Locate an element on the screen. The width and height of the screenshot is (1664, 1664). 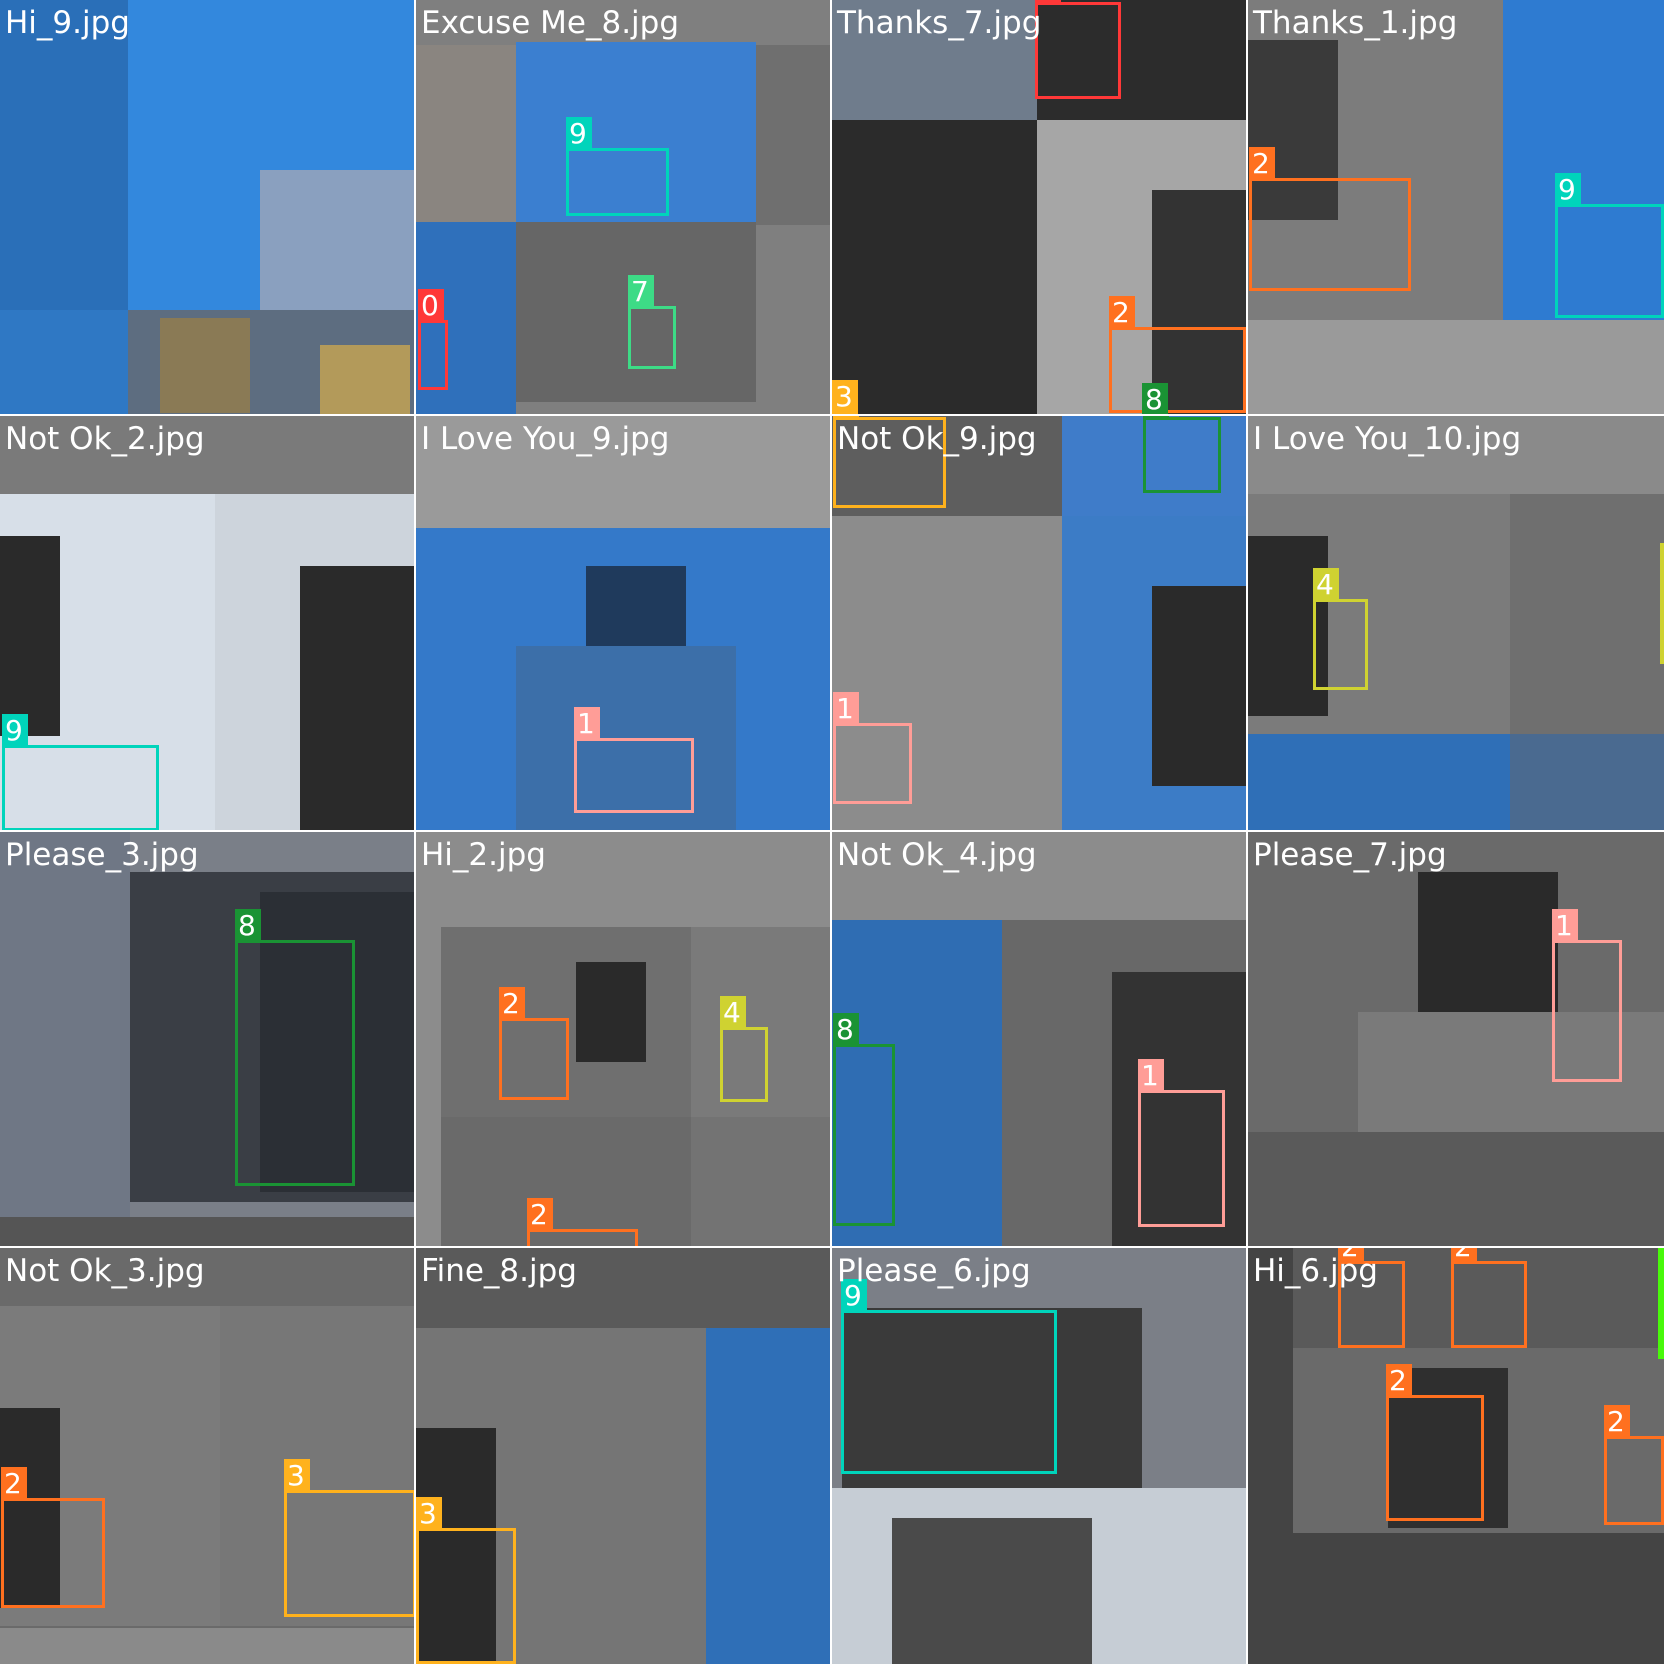
mosaic-tile: Not Ok_2.jpg 9 is located at coordinates (207, 623).